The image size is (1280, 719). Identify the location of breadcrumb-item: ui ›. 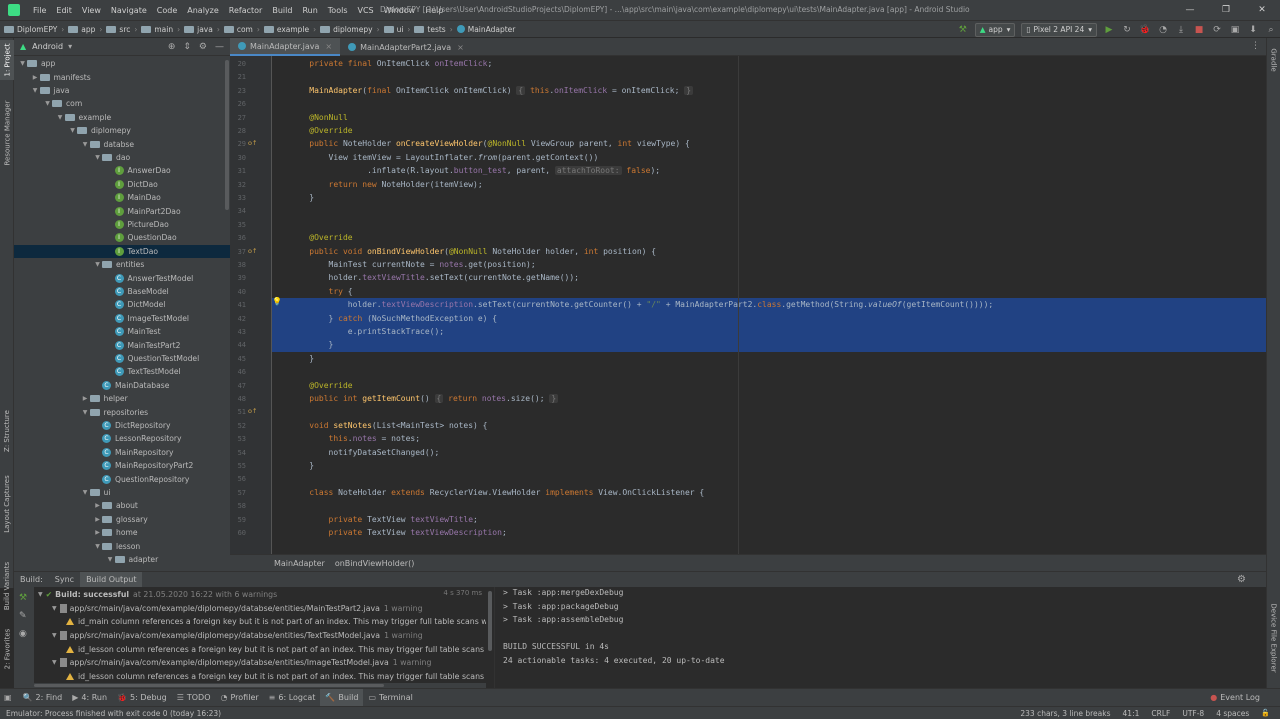
(395, 29).